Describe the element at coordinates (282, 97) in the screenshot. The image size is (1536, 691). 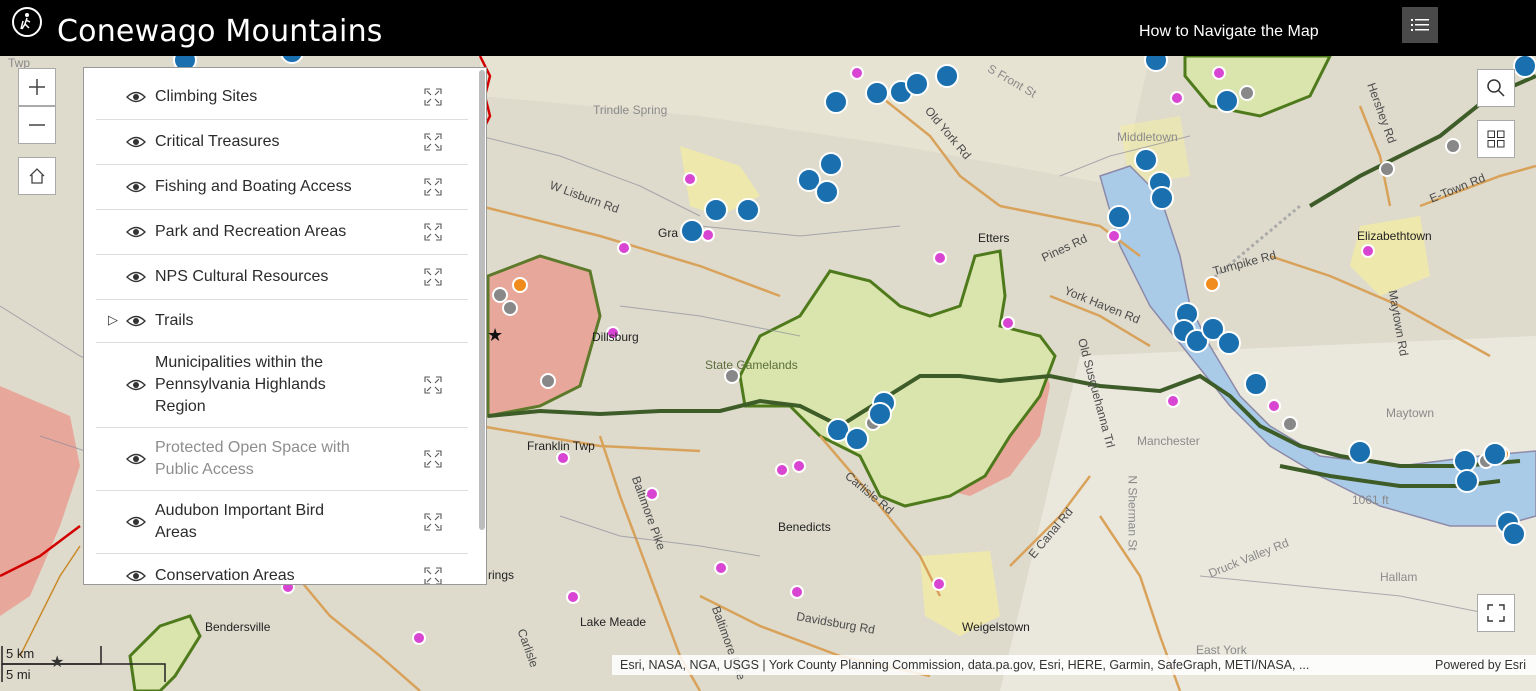
I see `layer-item-climbing-sites: Climbing Sites` at that location.